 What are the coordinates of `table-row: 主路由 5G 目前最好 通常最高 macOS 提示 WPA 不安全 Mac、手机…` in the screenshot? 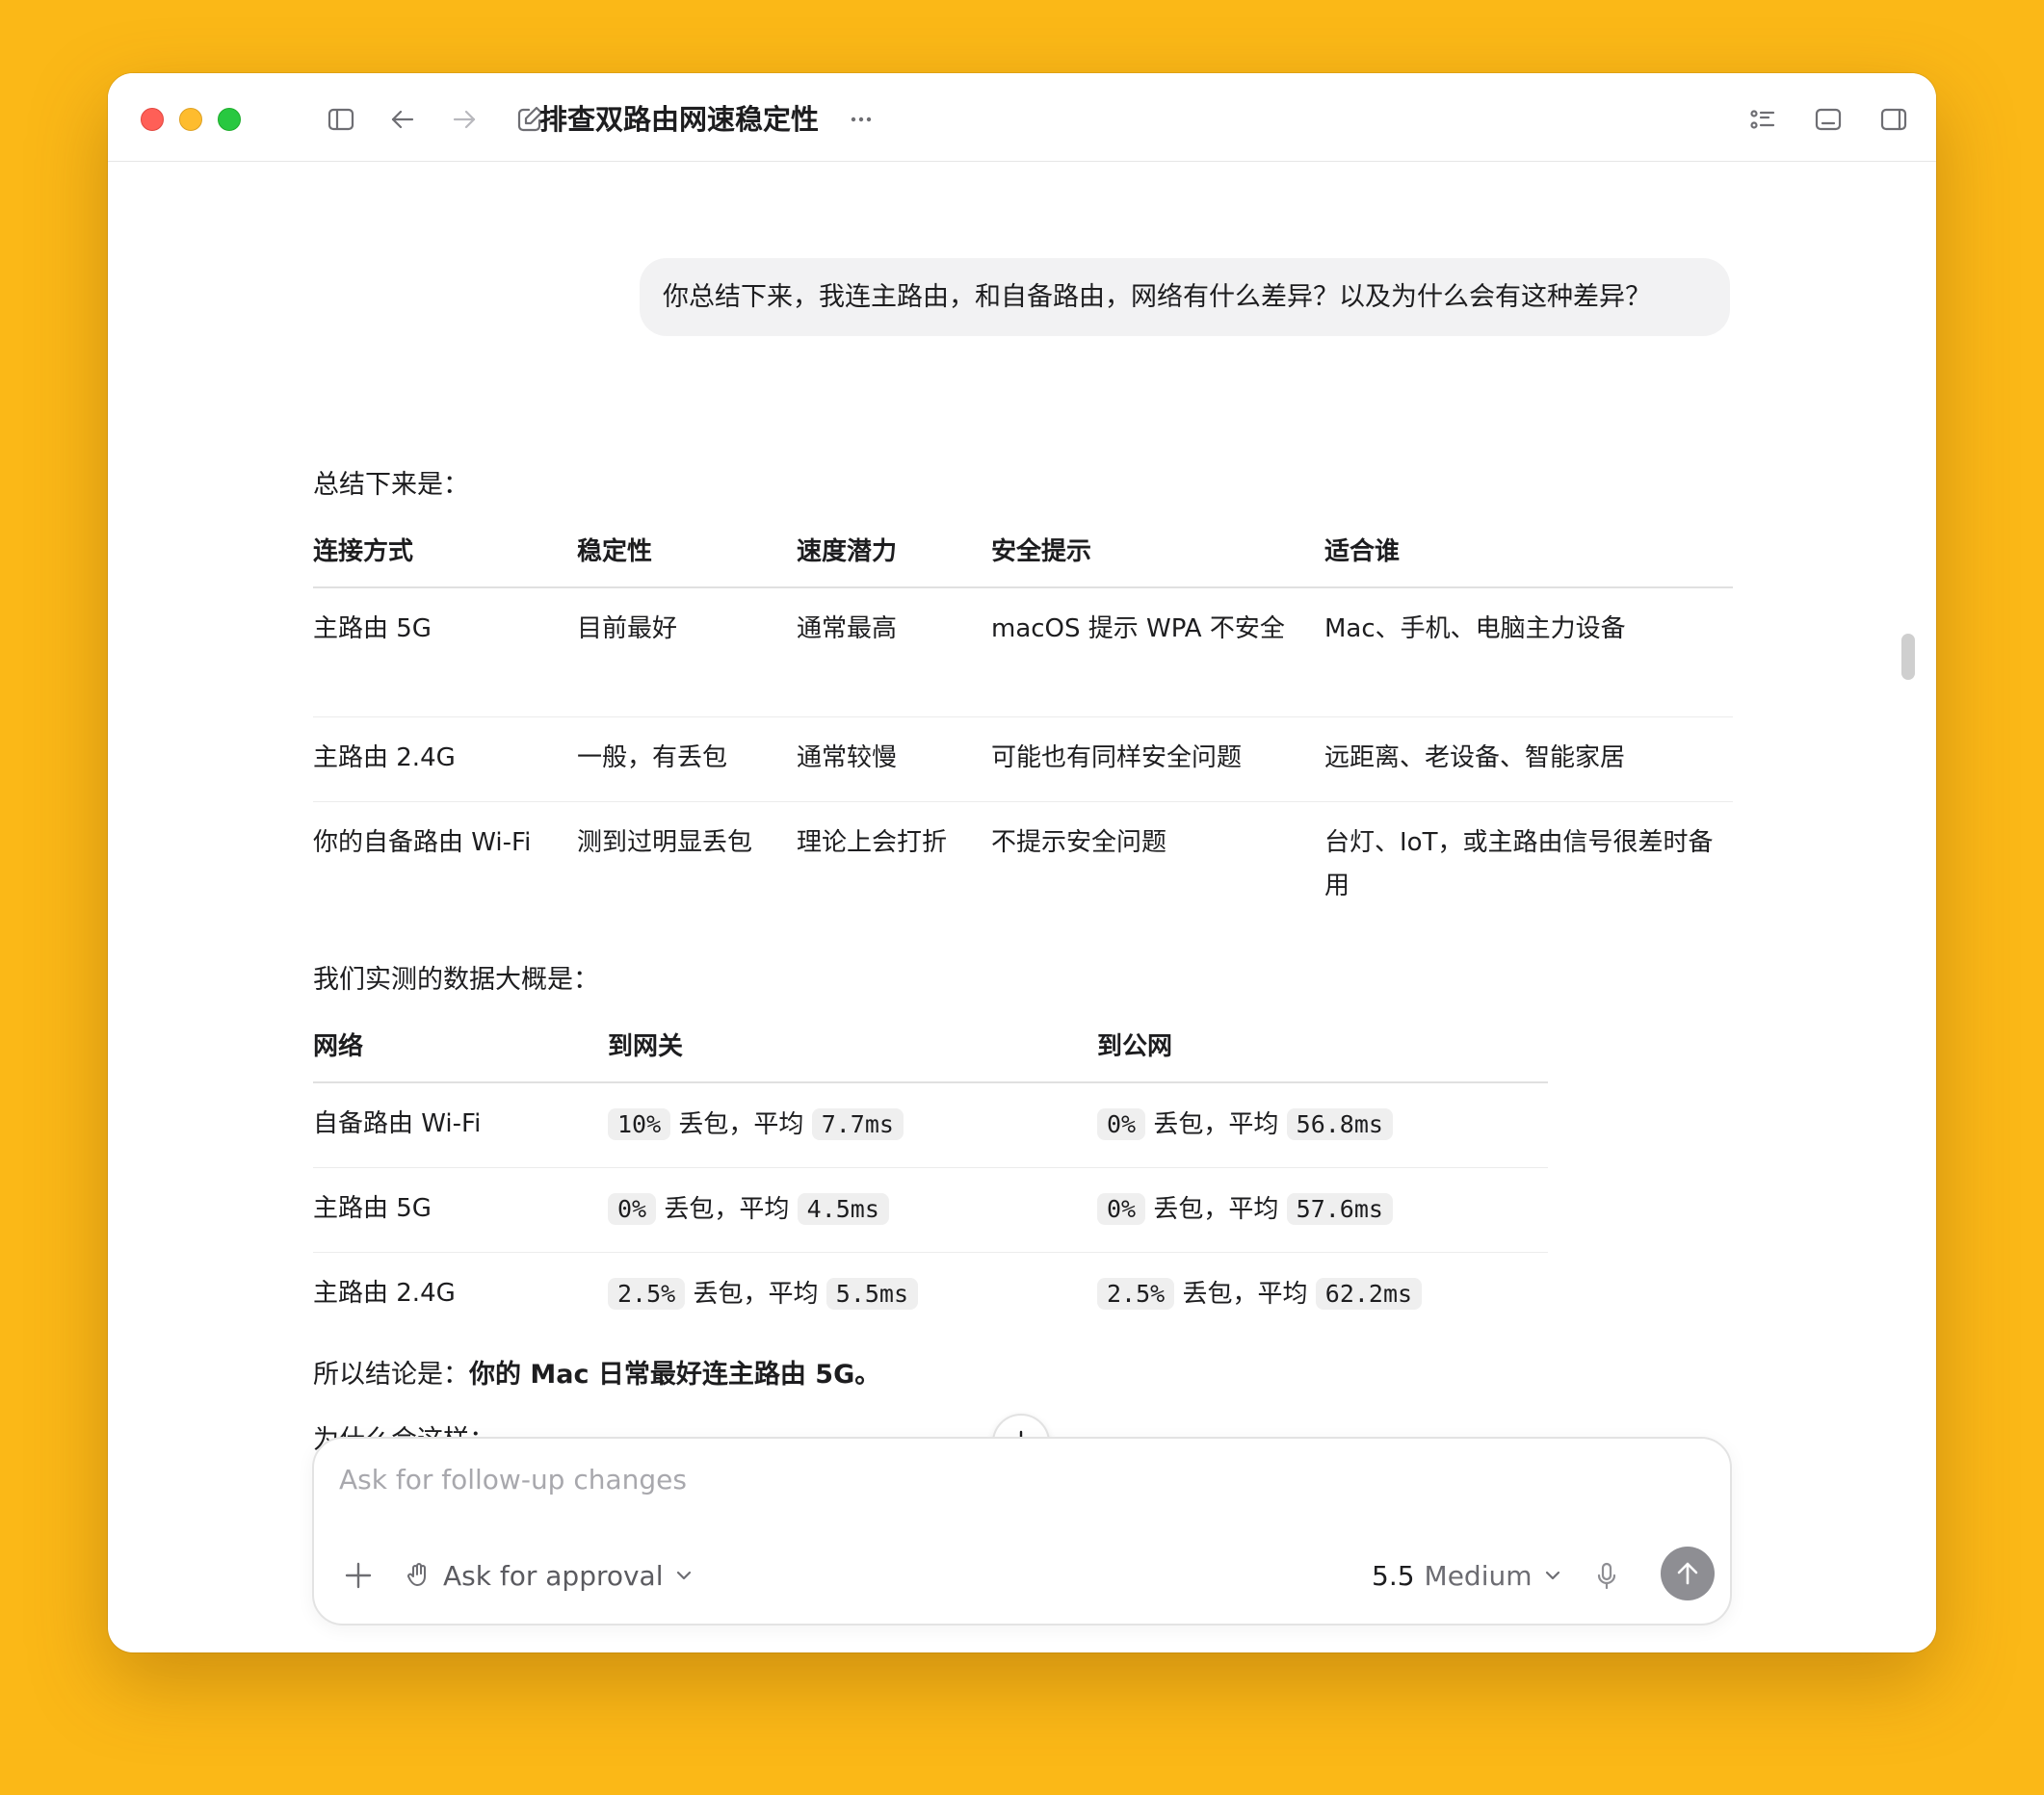 It's located at (1023, 651).